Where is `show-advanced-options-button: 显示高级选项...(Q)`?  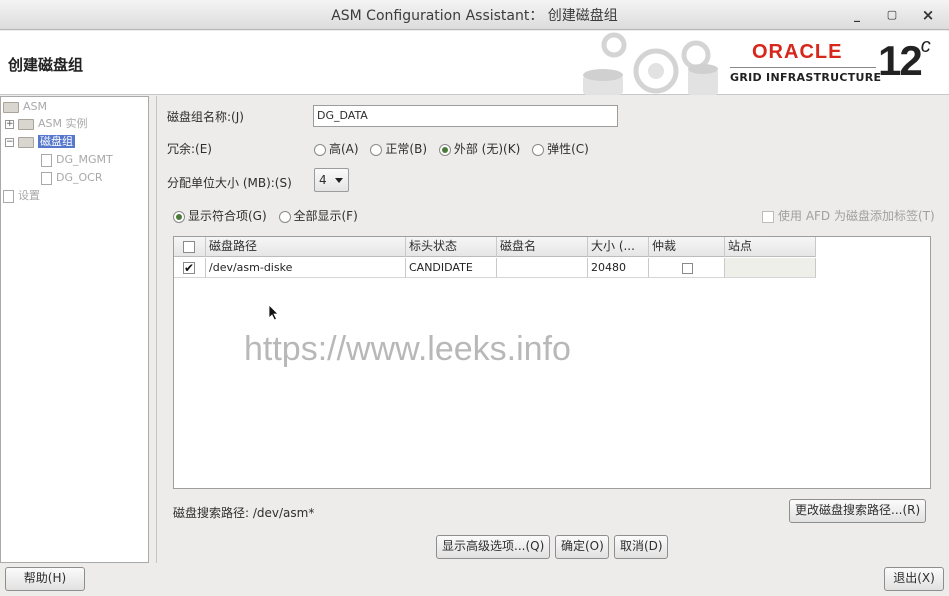 show-advanced-options-button: 显示高级选项...(Q) is located at coordinates (493, 547).